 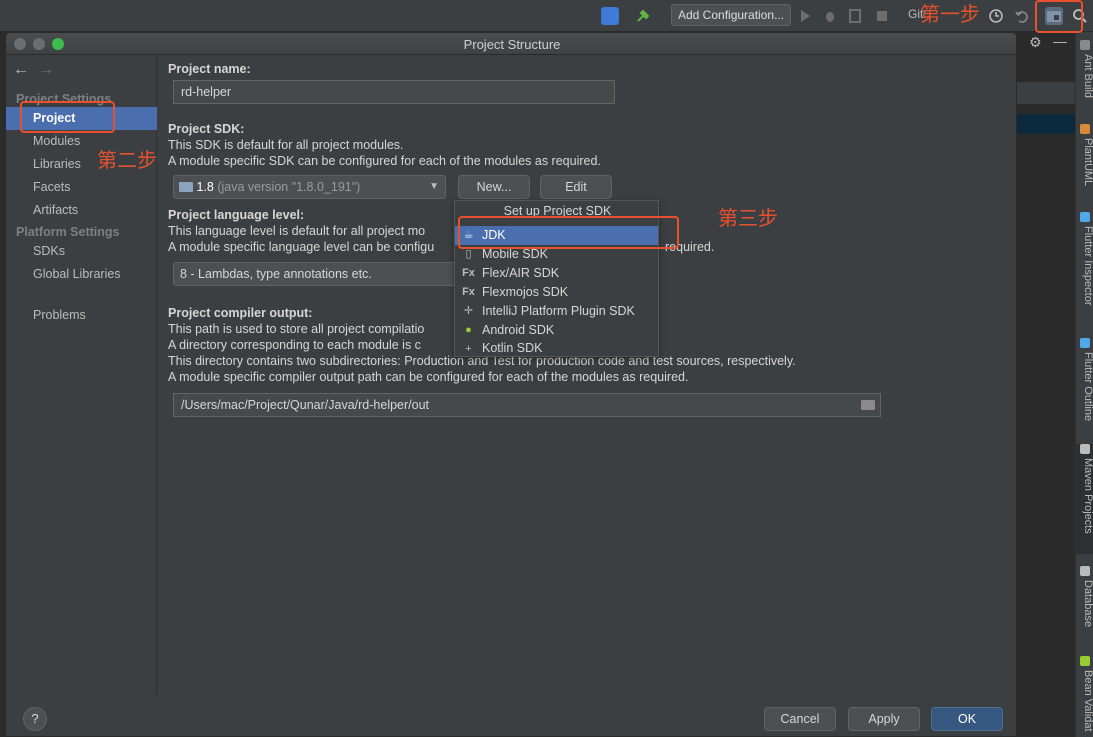 I want to click on sidebar-item-problems: Problems, so click(x=81, y=315).